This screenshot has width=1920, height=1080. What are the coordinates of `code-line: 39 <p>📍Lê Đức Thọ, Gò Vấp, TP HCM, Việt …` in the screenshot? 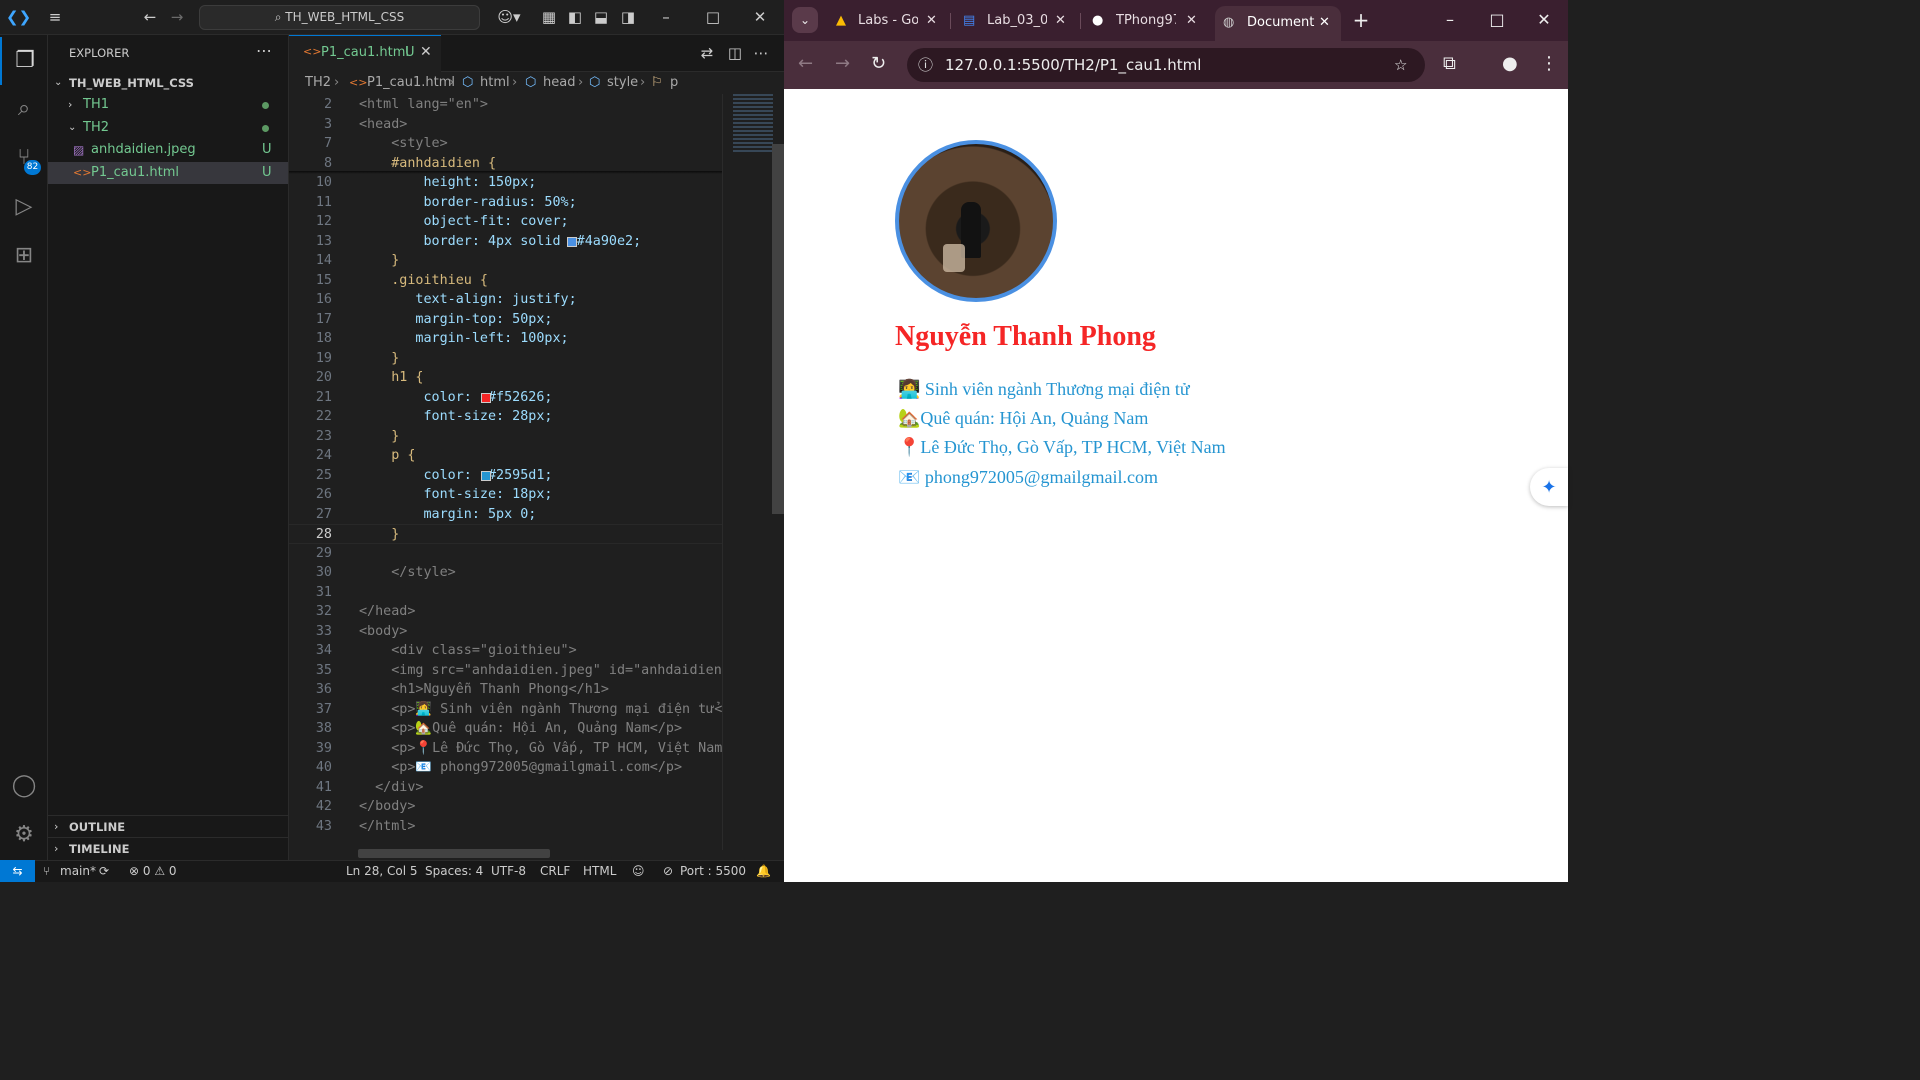 It's located at (505, 749).